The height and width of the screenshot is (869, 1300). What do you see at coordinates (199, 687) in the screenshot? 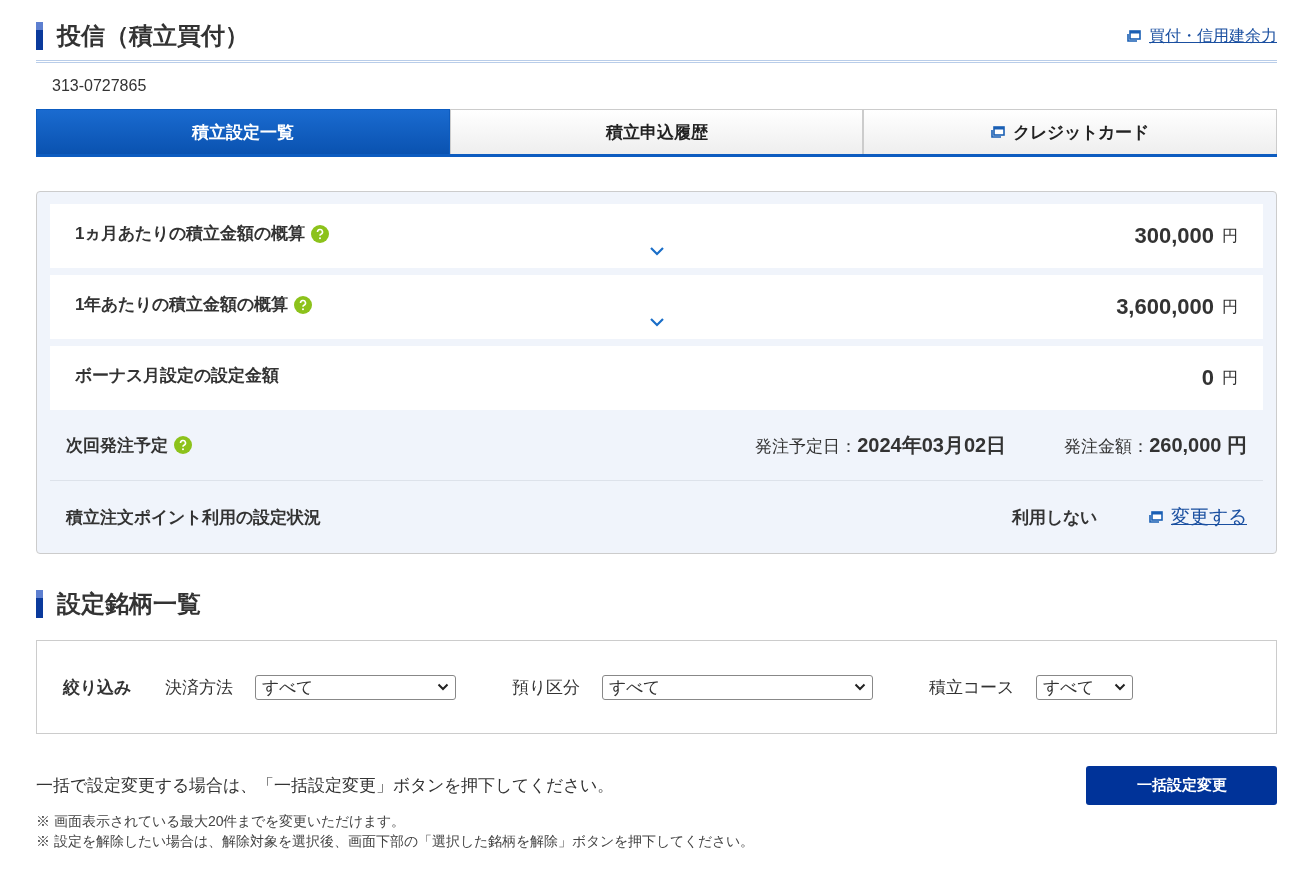
I see `select-label: 決済方法` at bounding box center [199, 687].